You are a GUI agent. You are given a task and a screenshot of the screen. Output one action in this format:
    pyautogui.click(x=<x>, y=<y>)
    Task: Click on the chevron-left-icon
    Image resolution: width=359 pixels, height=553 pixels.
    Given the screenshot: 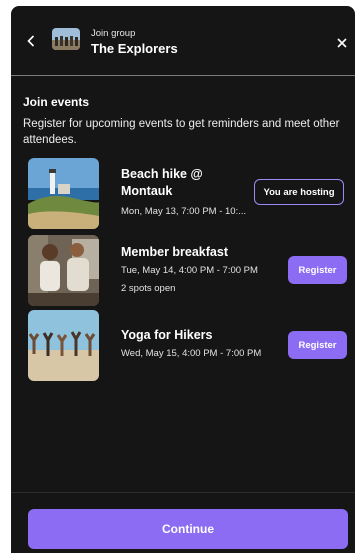 What is the action you would take?
    pyautogui.click(x=31, y=41)
    